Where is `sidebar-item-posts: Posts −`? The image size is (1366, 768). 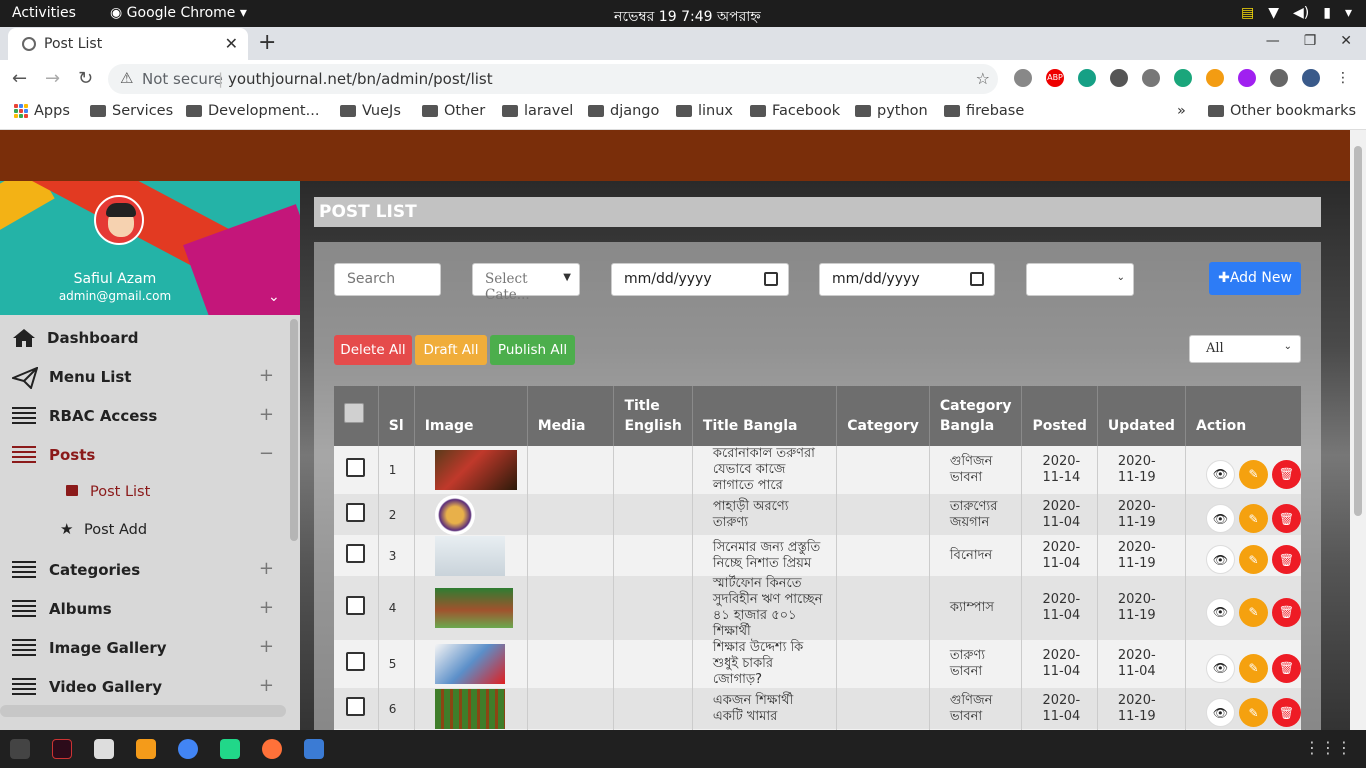
sidebar-item-posts: Posts − is located at coordinates (144, 454).